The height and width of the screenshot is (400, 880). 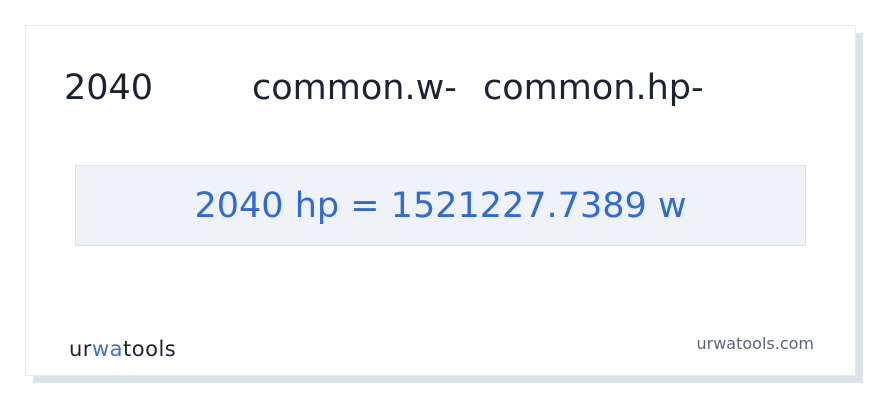 I want to click on urwatools-logo: urwatools, so click(x=122, y=349).